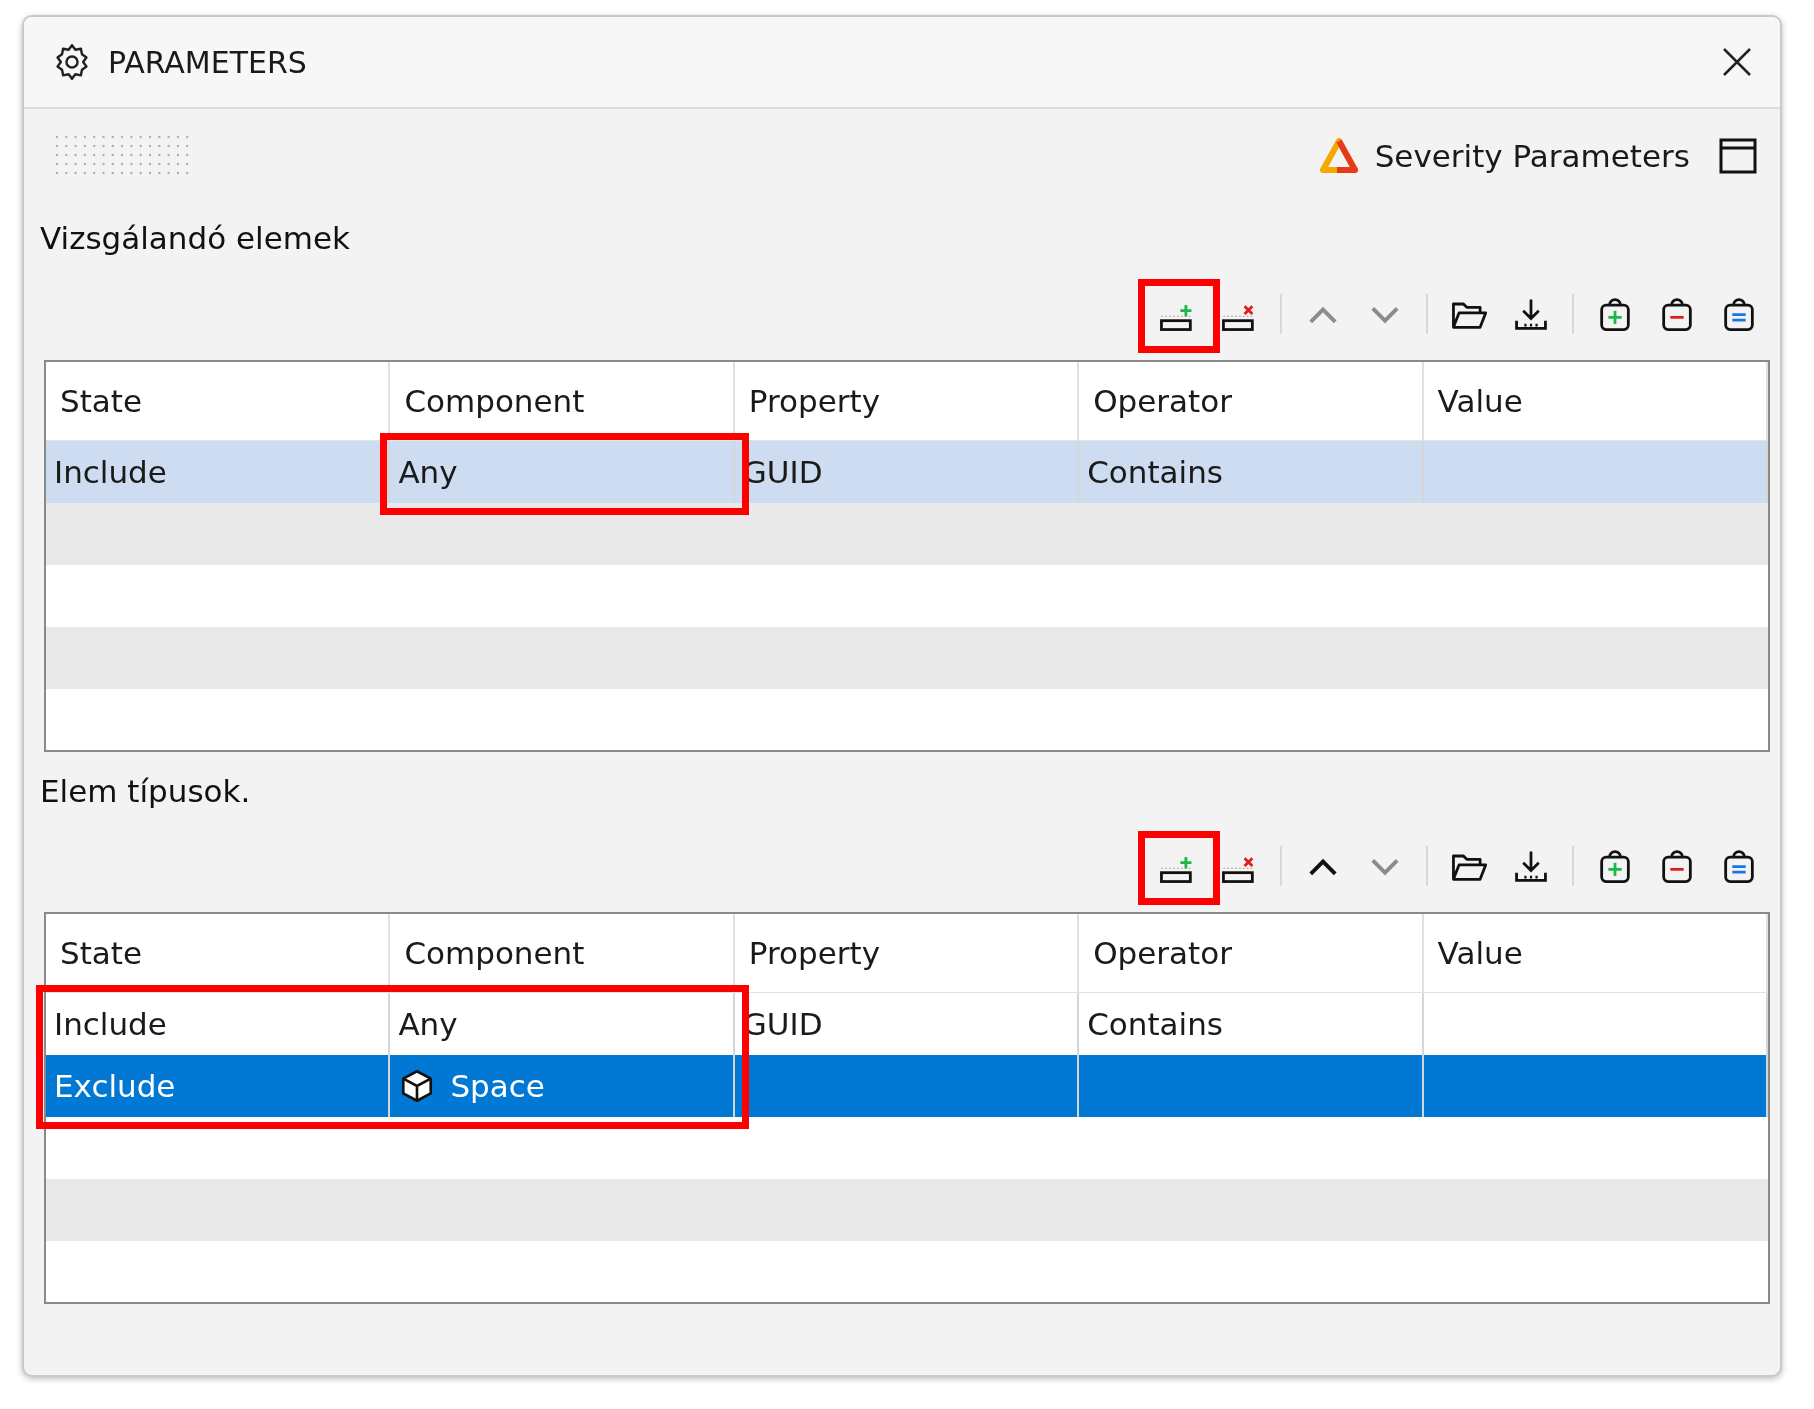 The image size is (1814, 1409). What do you see at coordinates (562, 953) in the screenshot?
I see `column-header: Component` at bounding box center [562, 953].